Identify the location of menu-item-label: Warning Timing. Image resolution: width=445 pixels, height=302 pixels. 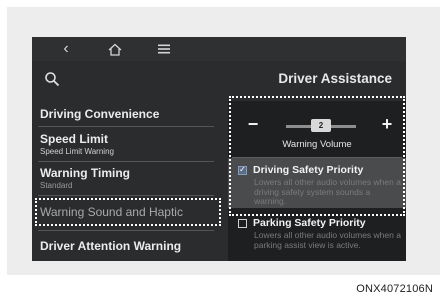
(85, 173).